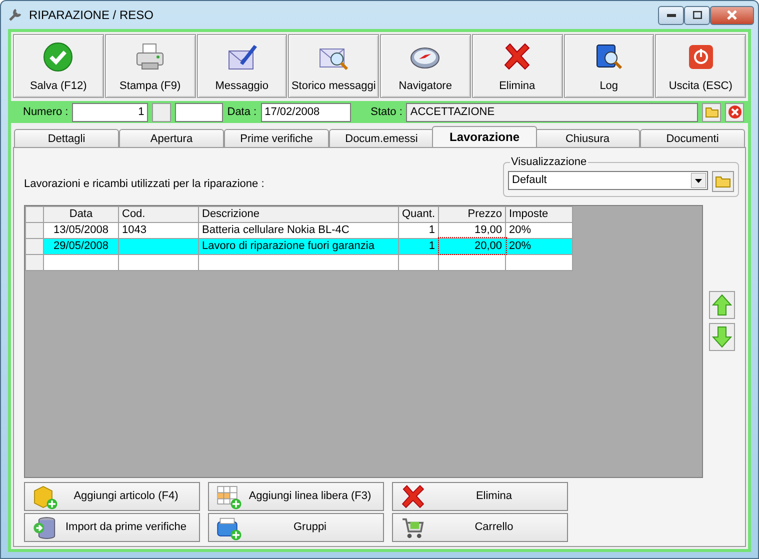 This screenshot has height=559, width=759. Describe the element at coordinates (552, 112) in the screenshot. I see `status-field: ACCETTAZIONE` at that location.